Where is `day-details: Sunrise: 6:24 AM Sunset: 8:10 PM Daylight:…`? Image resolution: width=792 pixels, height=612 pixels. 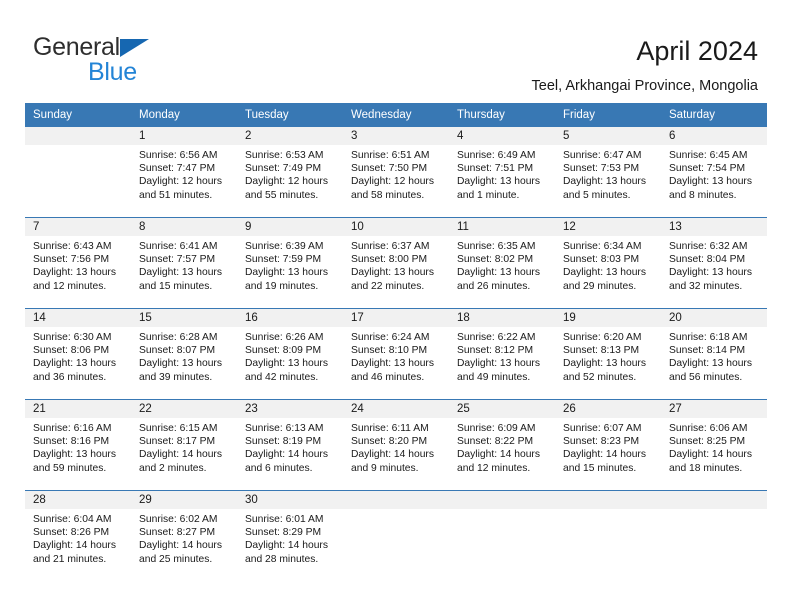 day-details: Sunrise: 6:24 AM Sunset: 8:10 PM Daylight:… is located at coordinates (396, 355).